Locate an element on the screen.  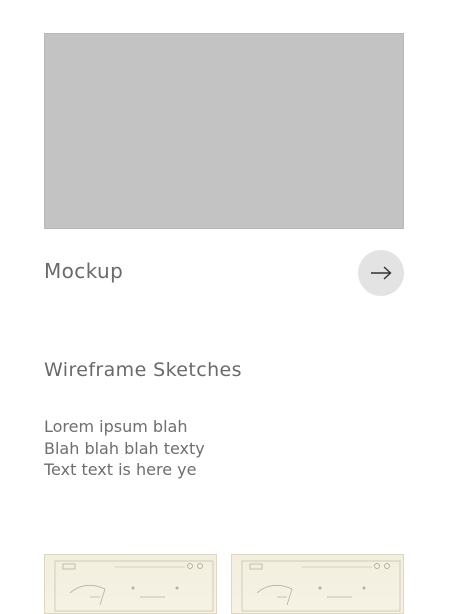
description-line: Blah blah blah texty is located at coordinates (124, 448).